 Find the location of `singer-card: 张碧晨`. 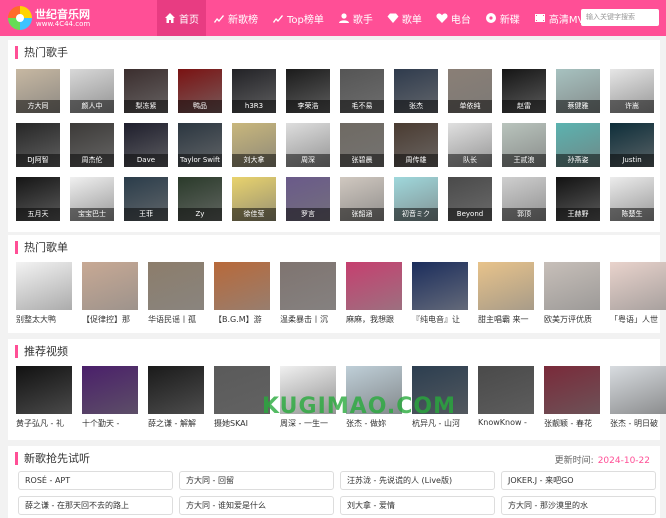

singer-card: 张碧晨 is located at coordinates (362, 145).